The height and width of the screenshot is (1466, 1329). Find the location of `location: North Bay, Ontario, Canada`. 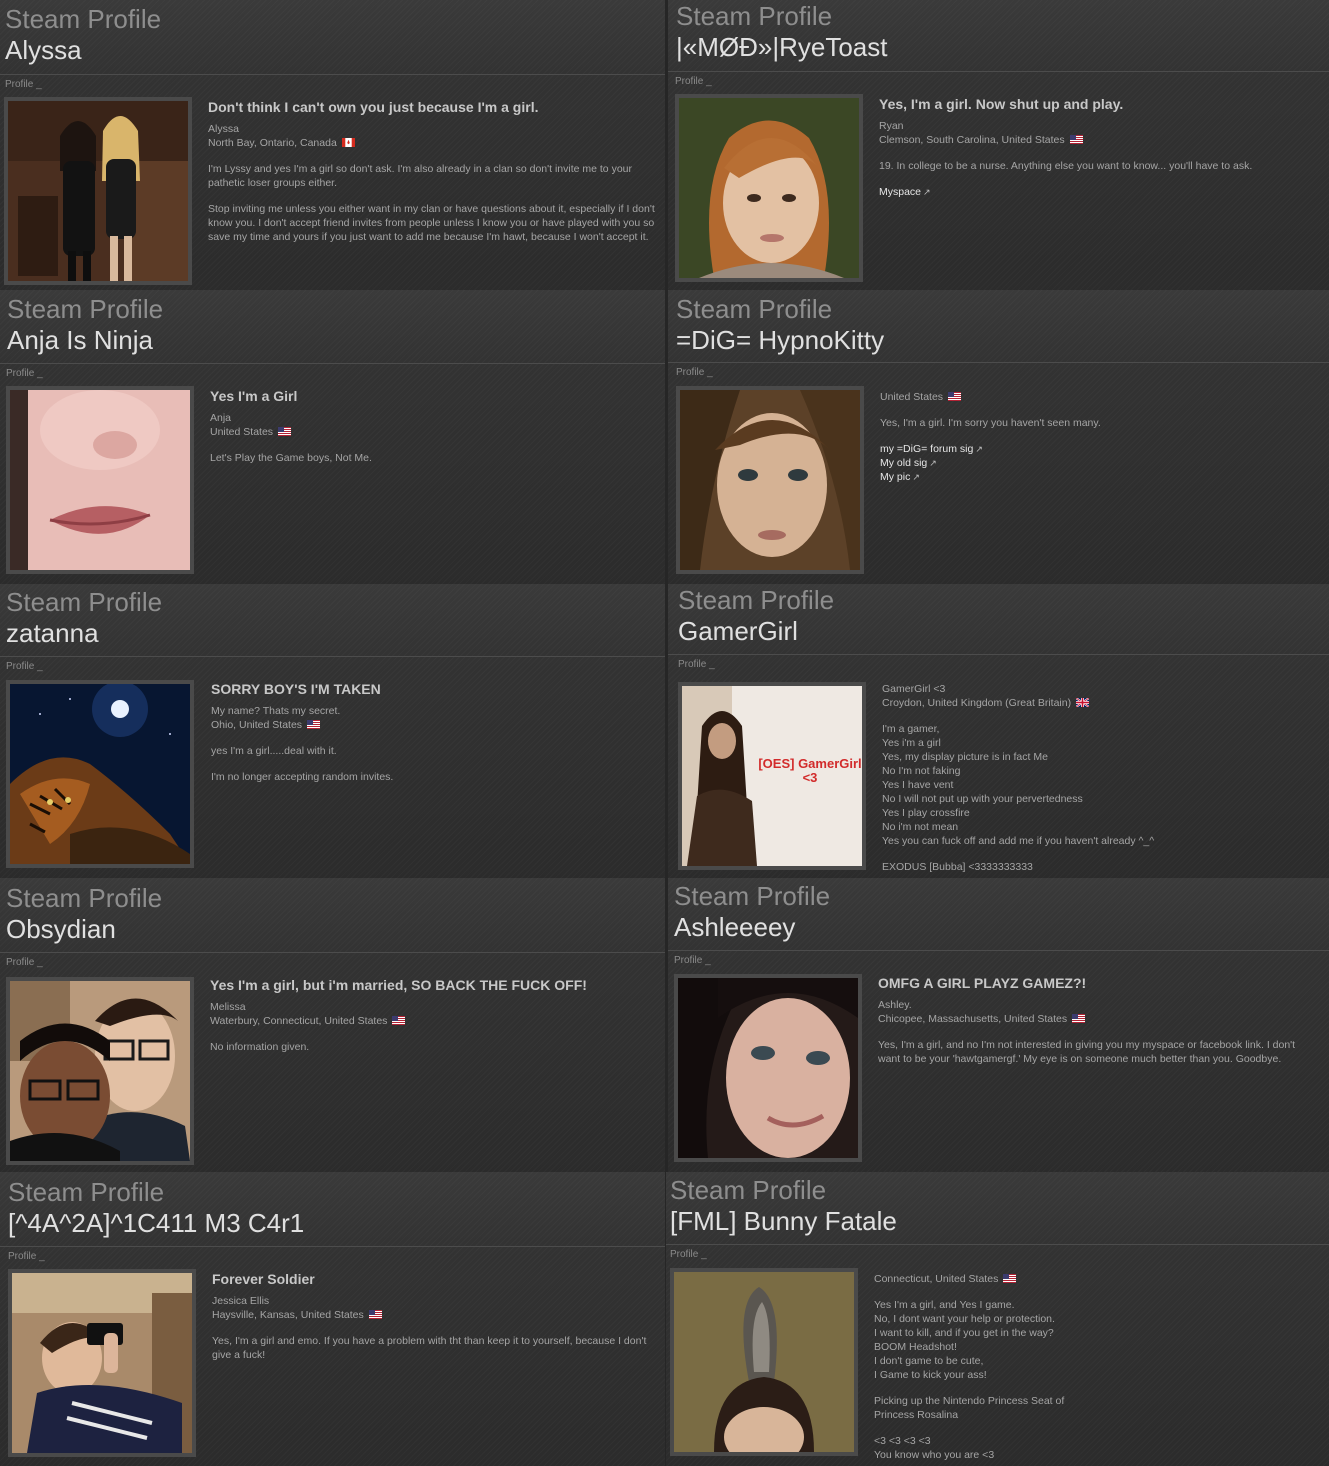

location: North Bay, Ontario, Canada is located at coordinates (431, 143).